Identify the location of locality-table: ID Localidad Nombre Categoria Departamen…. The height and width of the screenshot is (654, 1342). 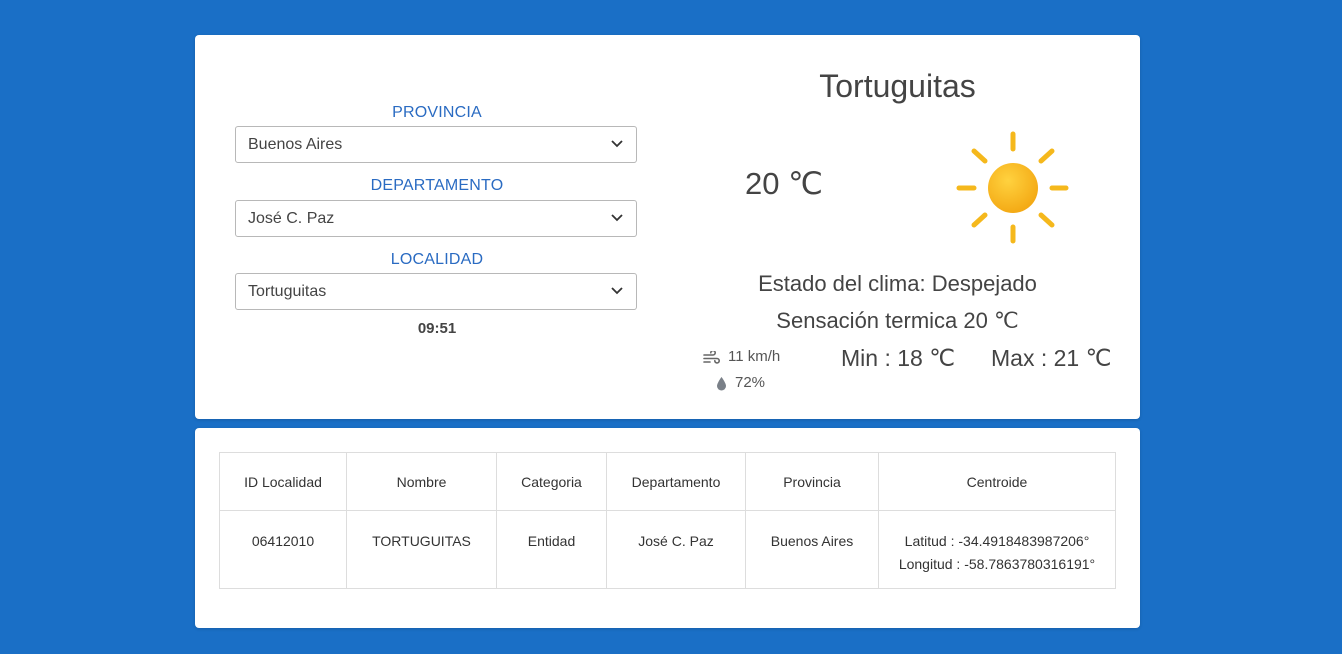
(667, 520).